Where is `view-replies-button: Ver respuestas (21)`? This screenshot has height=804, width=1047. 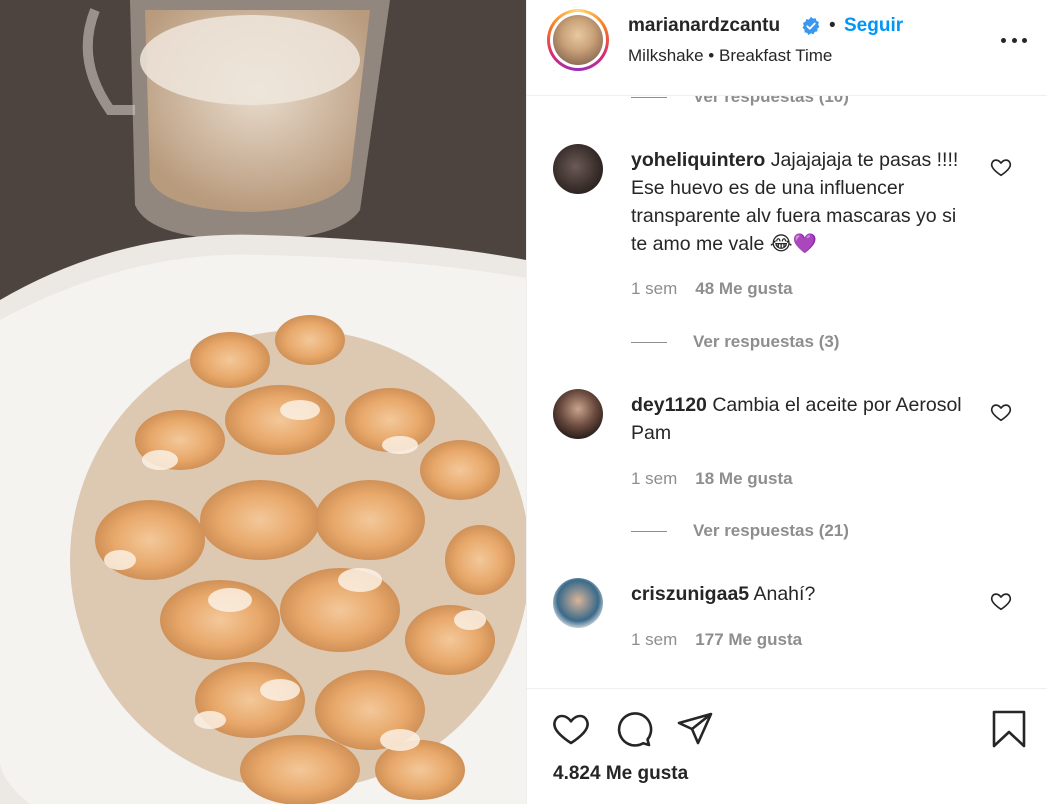 view-replies-button: Ver respuestas (21) is located at coordinates (740, 531).